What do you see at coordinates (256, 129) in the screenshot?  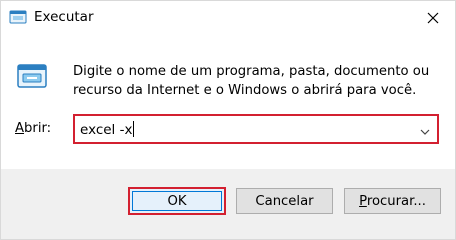 I see `open-command-combobox: excel -x` at bounding box center [256, 129].